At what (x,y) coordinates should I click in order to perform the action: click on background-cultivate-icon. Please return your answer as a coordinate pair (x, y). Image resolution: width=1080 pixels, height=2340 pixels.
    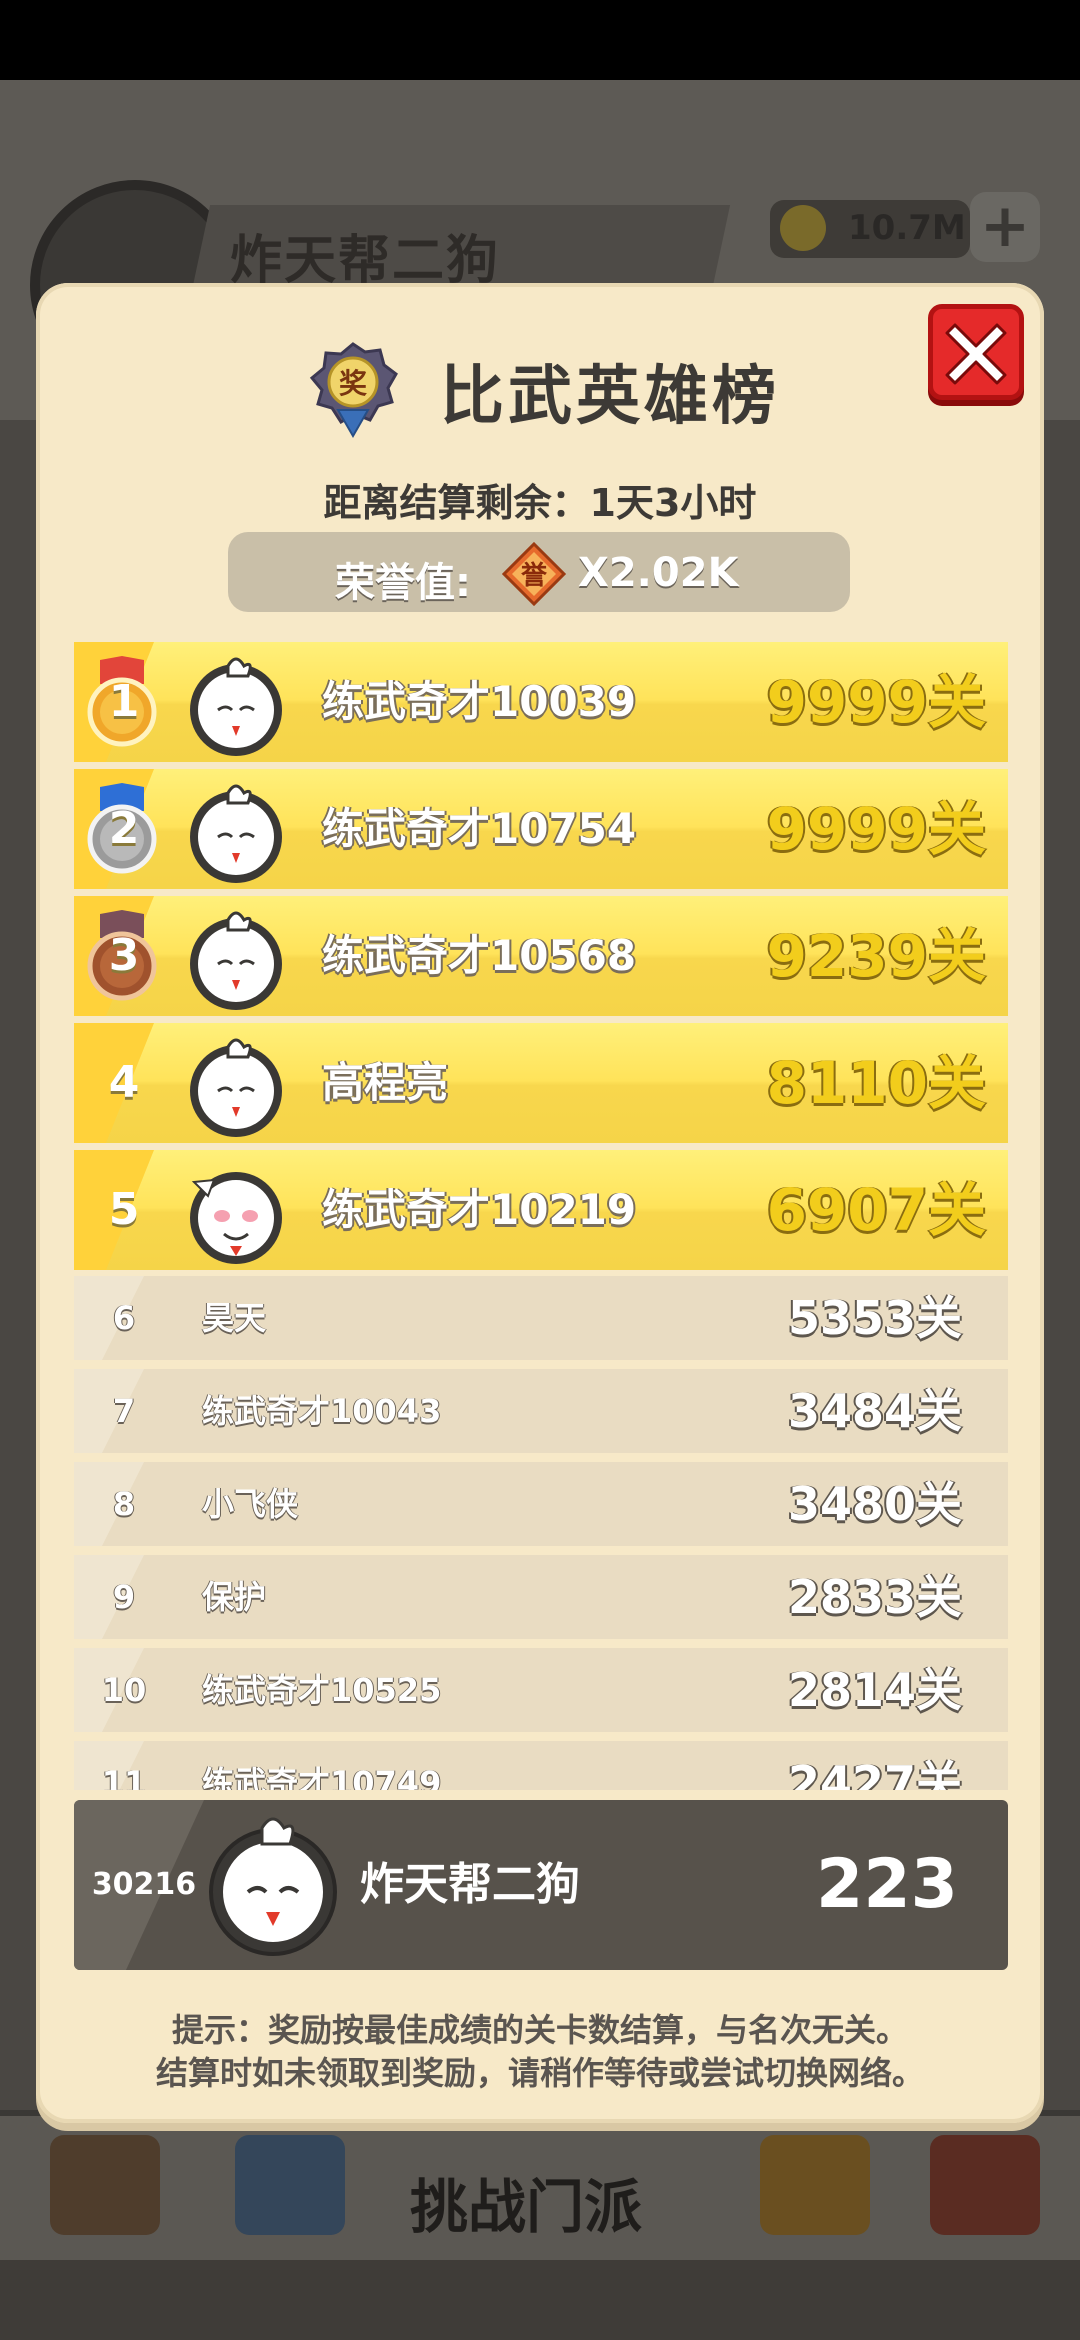
    Looking at the image, I should click on (290, 2185).